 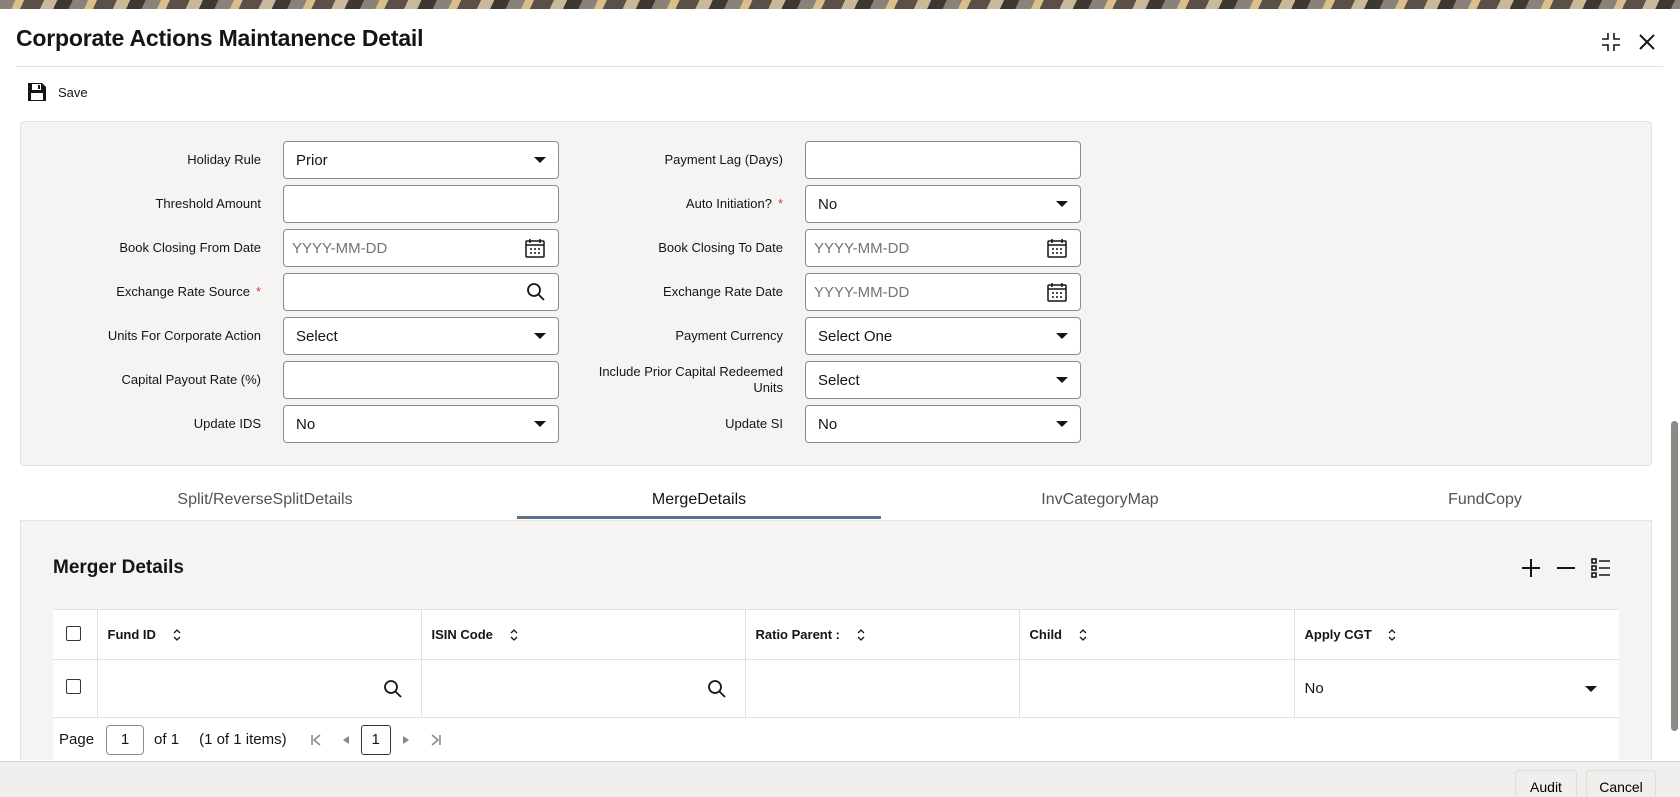 What do you see at coordinates (346, 740) in the screenshot?
I see `previous-page-icon` at bounding box center [346, 740].